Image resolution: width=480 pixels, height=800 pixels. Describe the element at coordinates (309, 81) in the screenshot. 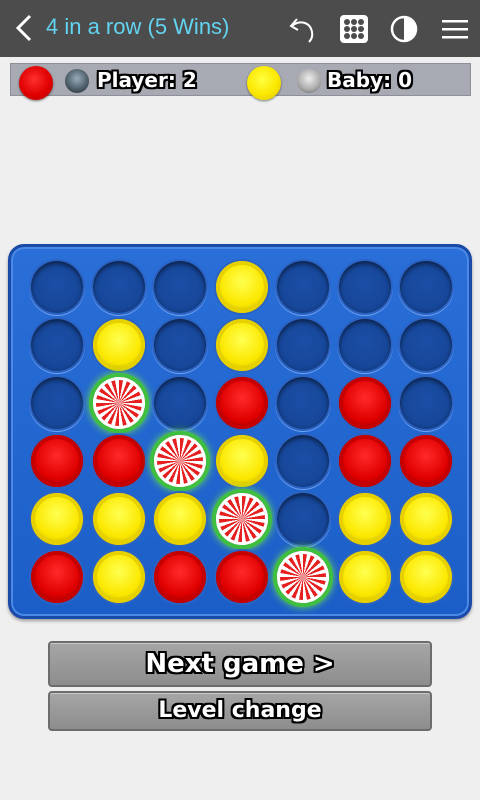

I see `opponent-avatar-icon` at that location.